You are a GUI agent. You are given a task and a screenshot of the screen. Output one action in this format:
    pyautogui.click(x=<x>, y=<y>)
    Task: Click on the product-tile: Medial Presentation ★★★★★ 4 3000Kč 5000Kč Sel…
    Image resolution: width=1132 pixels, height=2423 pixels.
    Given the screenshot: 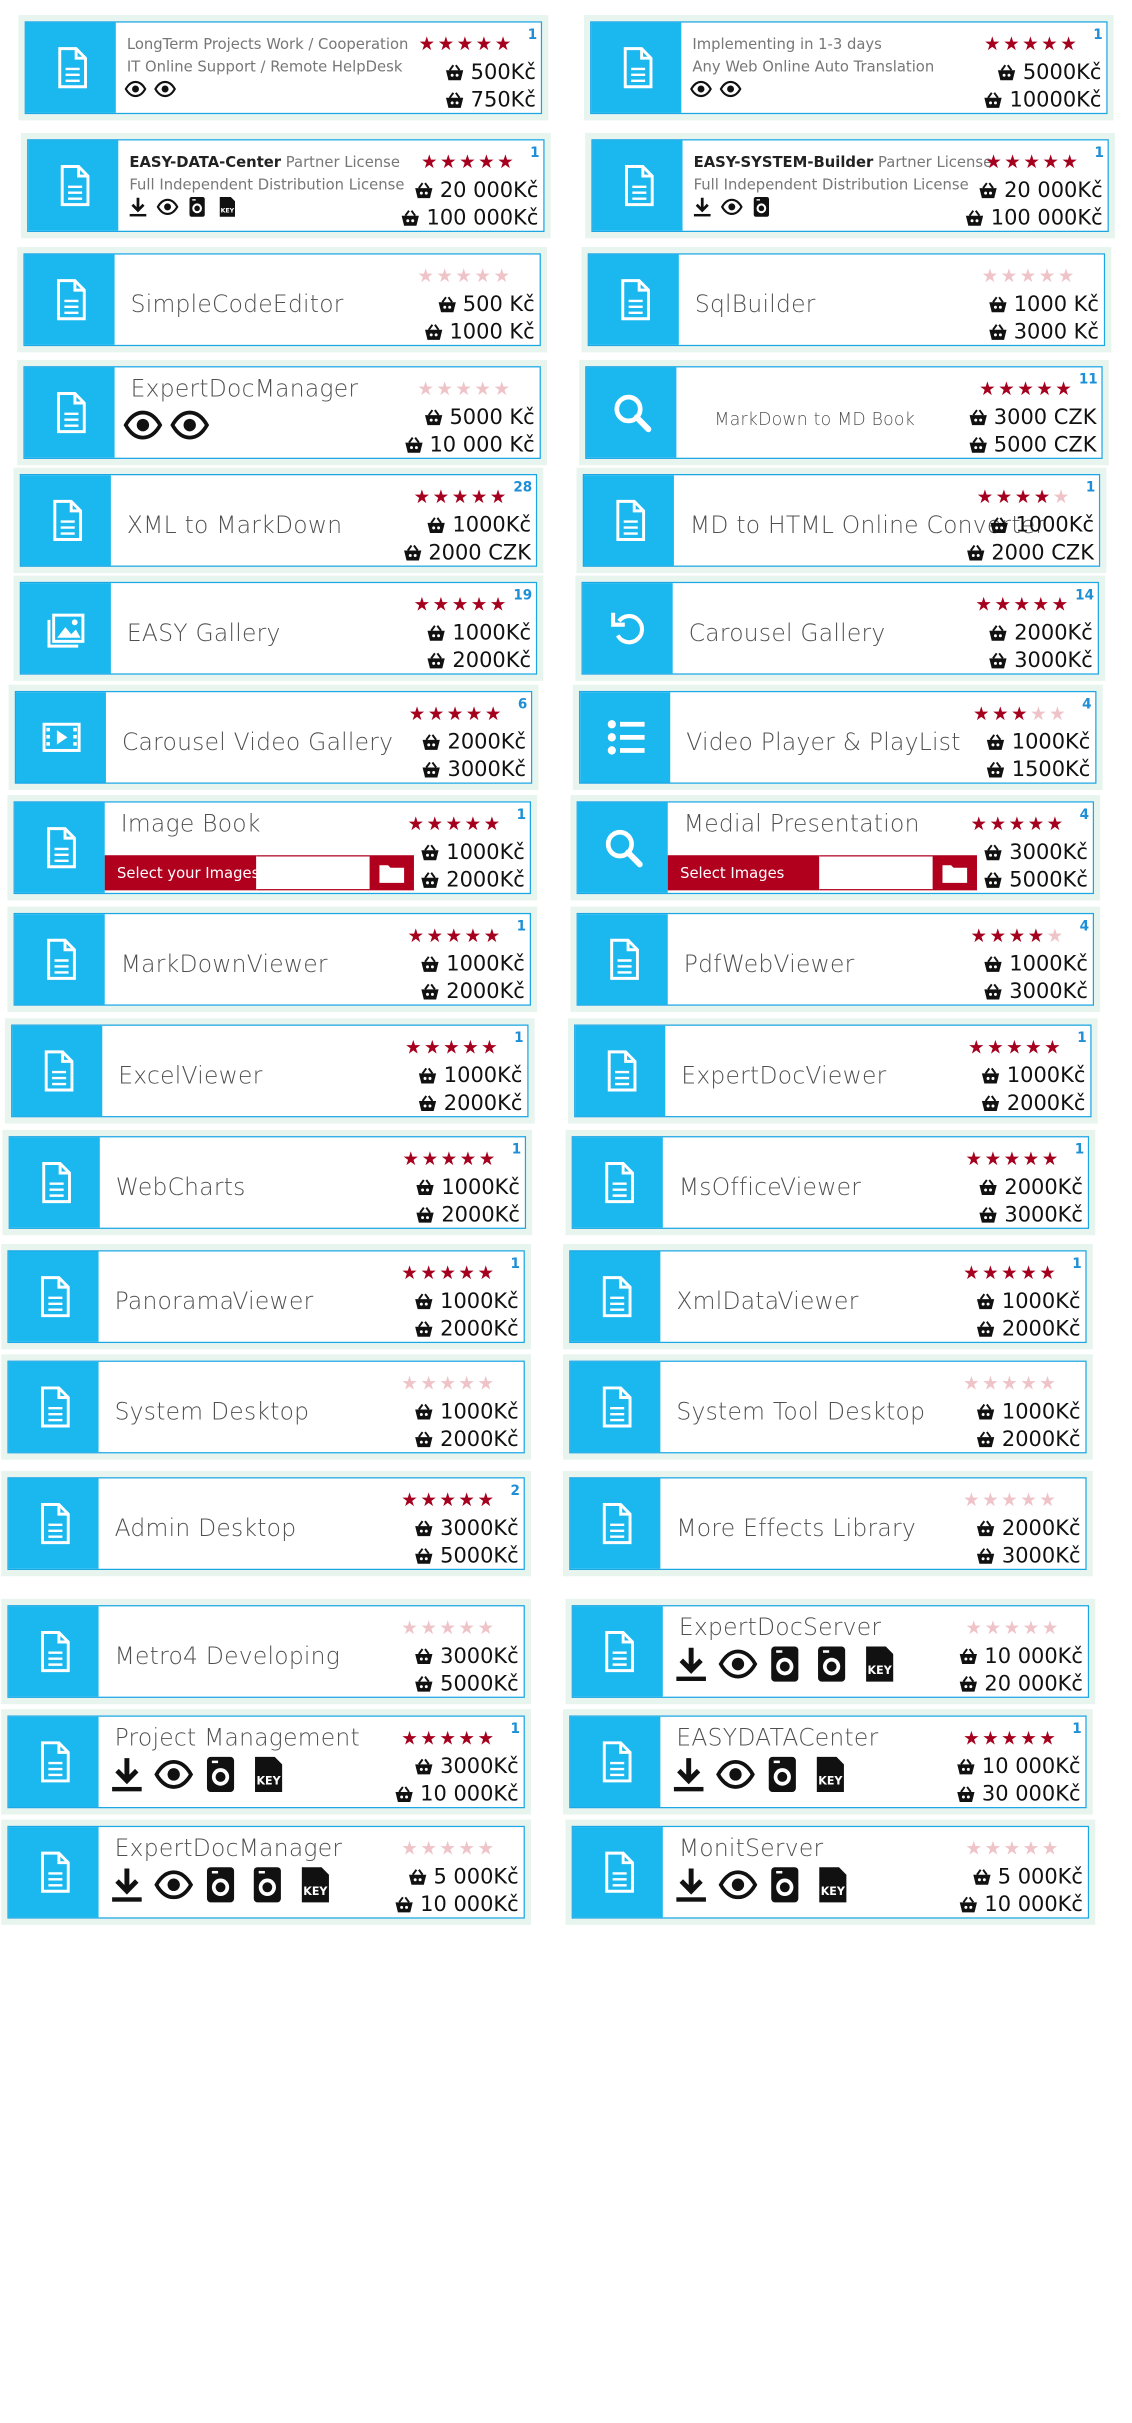 What is the action you would take?
    pyautogui.click(x=835, y=848)
    